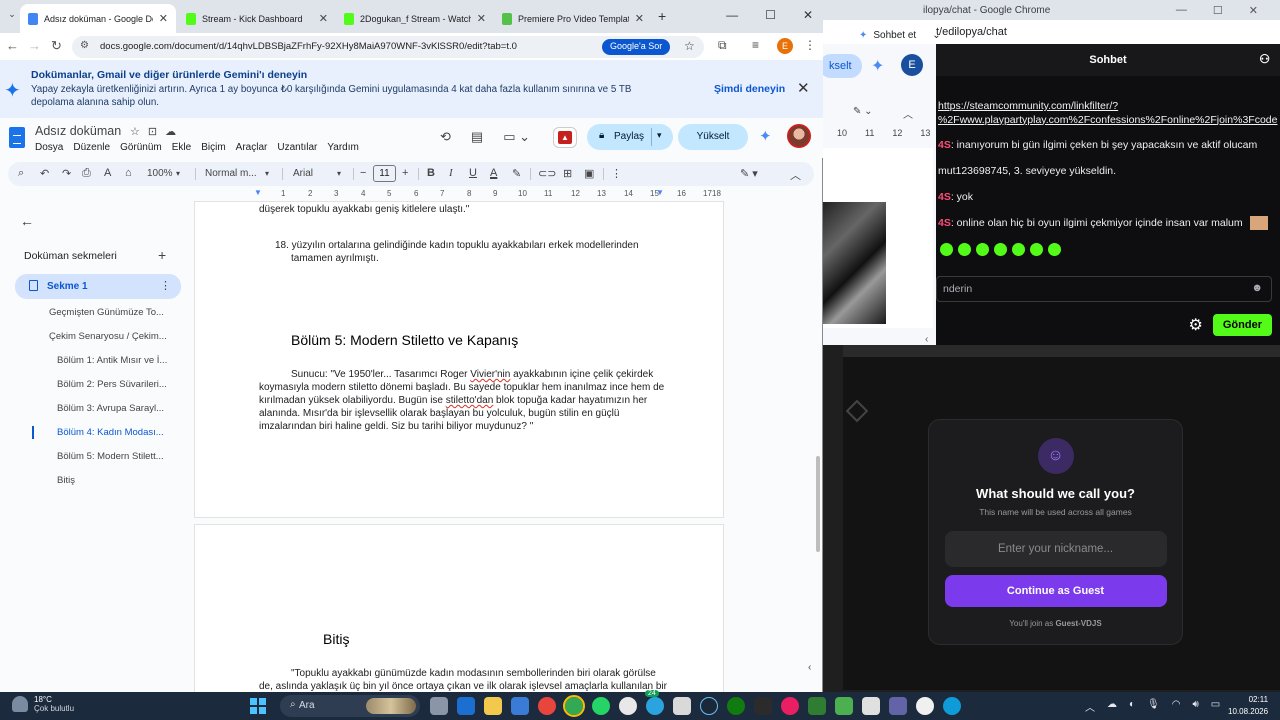  I want to click on bg-minimize-icon: —, so click(1181, 10).